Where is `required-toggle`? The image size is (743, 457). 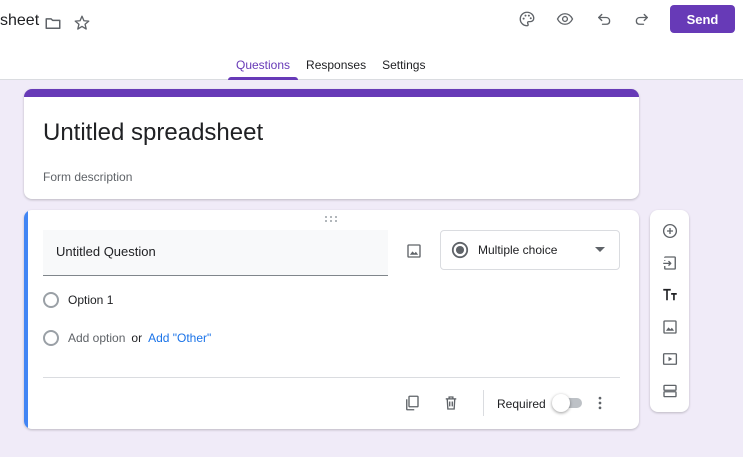 required-toggle is located at coordinates (567, 403).